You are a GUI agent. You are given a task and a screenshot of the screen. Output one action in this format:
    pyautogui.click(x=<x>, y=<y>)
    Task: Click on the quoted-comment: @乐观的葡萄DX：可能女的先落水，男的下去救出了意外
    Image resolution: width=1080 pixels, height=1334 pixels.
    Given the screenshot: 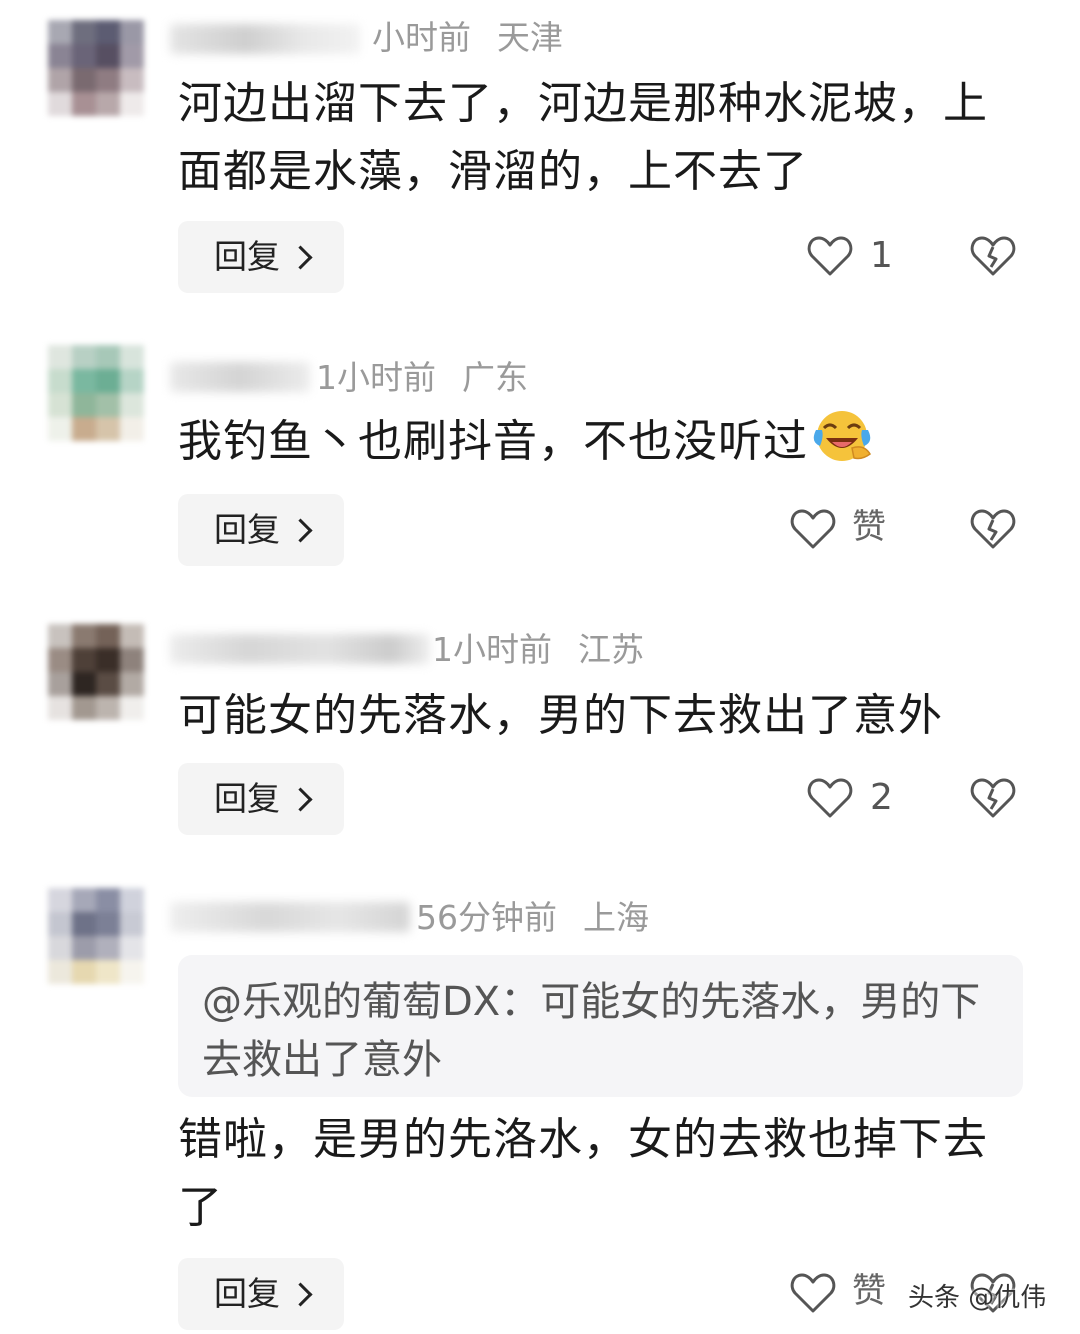 What is the action you would take?
    pyautogui.click(x=600, y=1026)
    